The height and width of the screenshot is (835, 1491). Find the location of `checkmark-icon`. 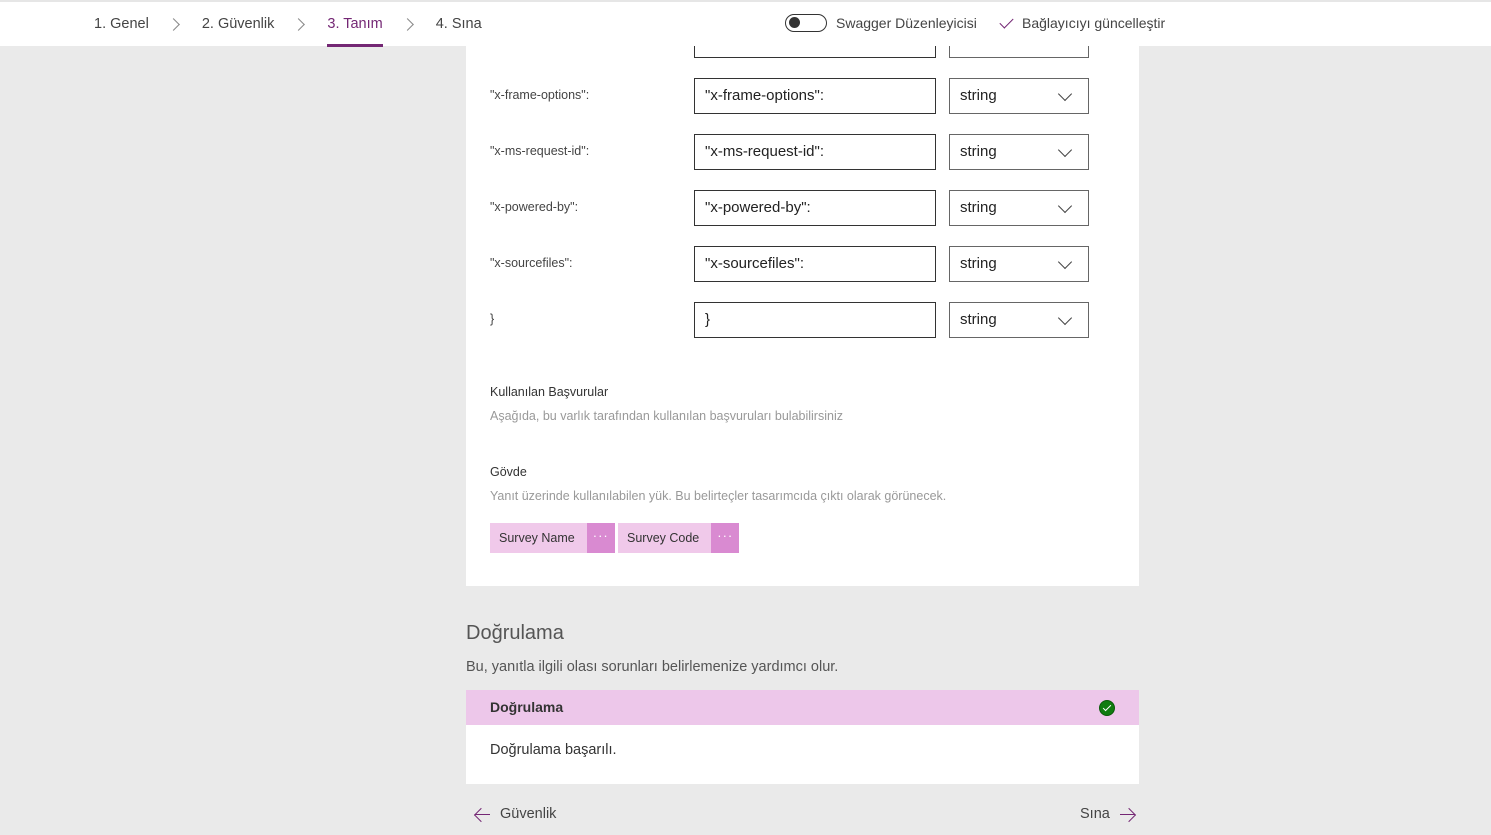

checkmark-icon is located at coordinates (1006, 21).